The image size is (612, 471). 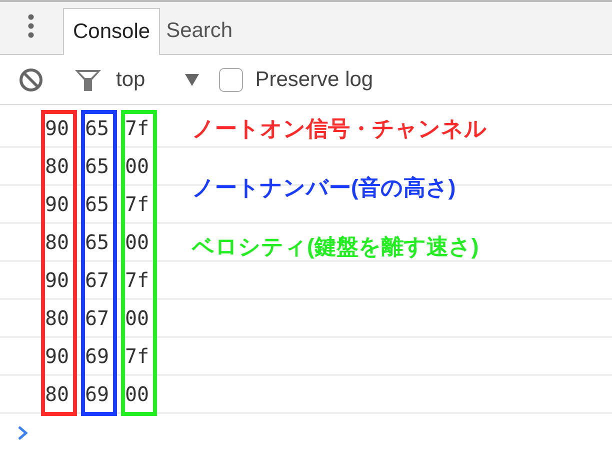 I want to click on tab: Search, so click(x=199, y=30).